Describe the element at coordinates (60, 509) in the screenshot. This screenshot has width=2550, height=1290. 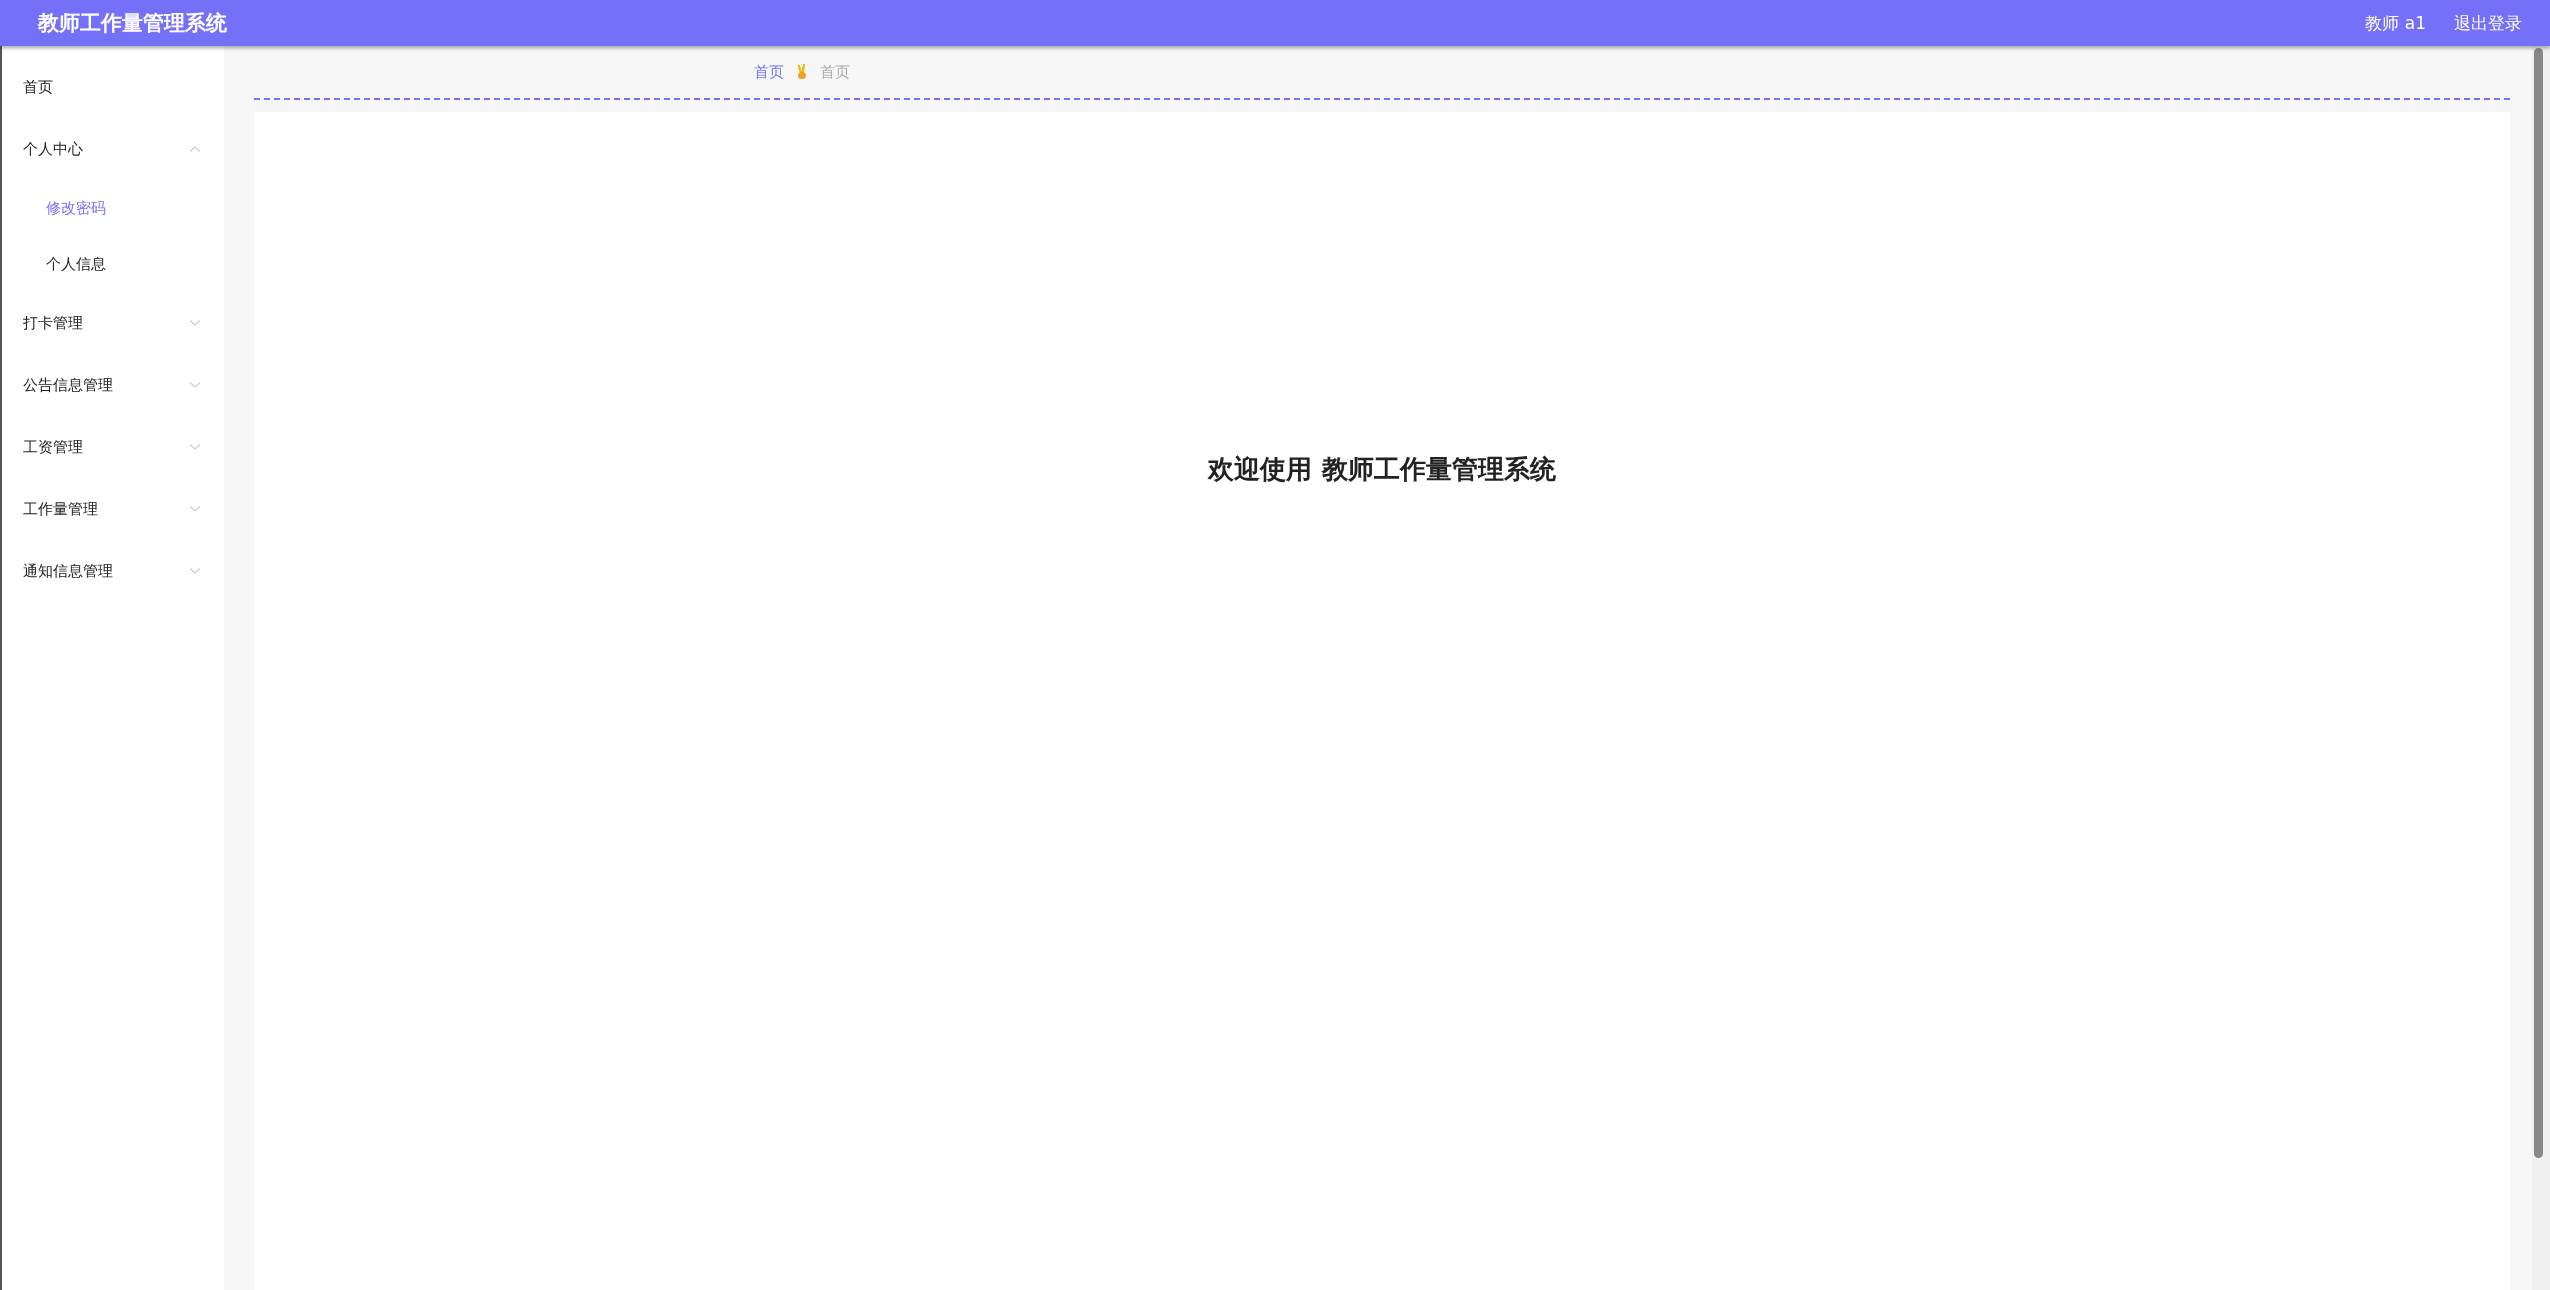
I see `menu-group: 工作量管理` at that location.